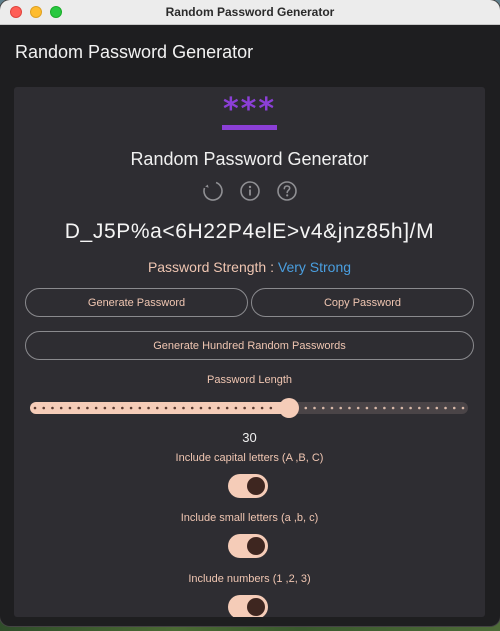 This screenshot has width=500, height=631. What do you see at coordinates (213, 191) in the screenshot?
I see `refresh-icon` at bounding box center [213, 191].